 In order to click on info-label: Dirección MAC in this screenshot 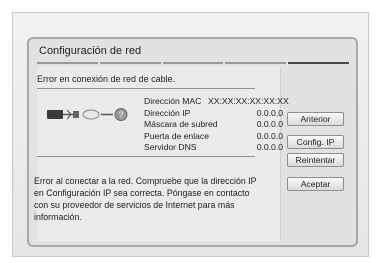, I will do `click(173, 101)`.